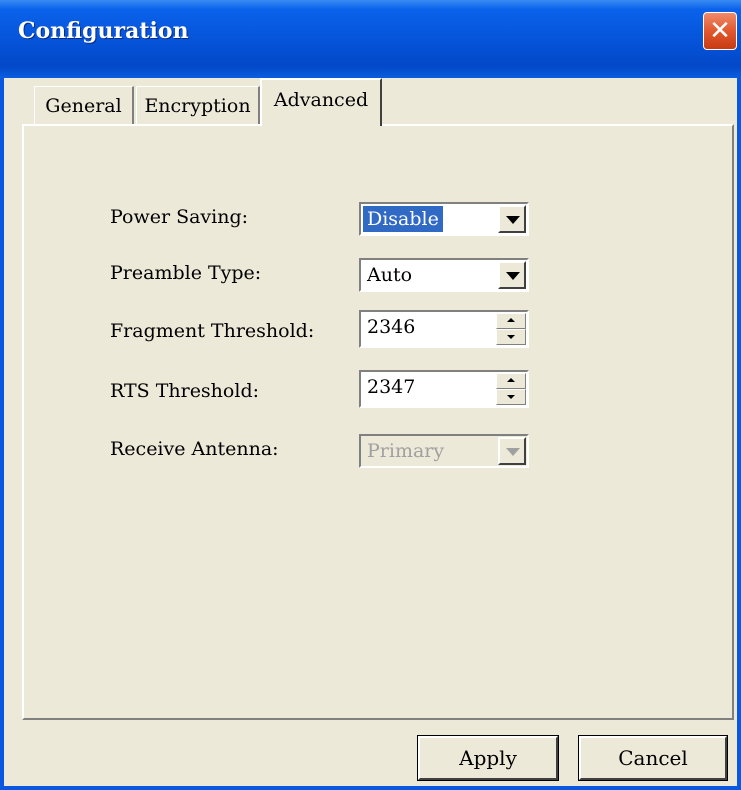  I want to click on receive-antenna-select: Primary, so click(444, 451).